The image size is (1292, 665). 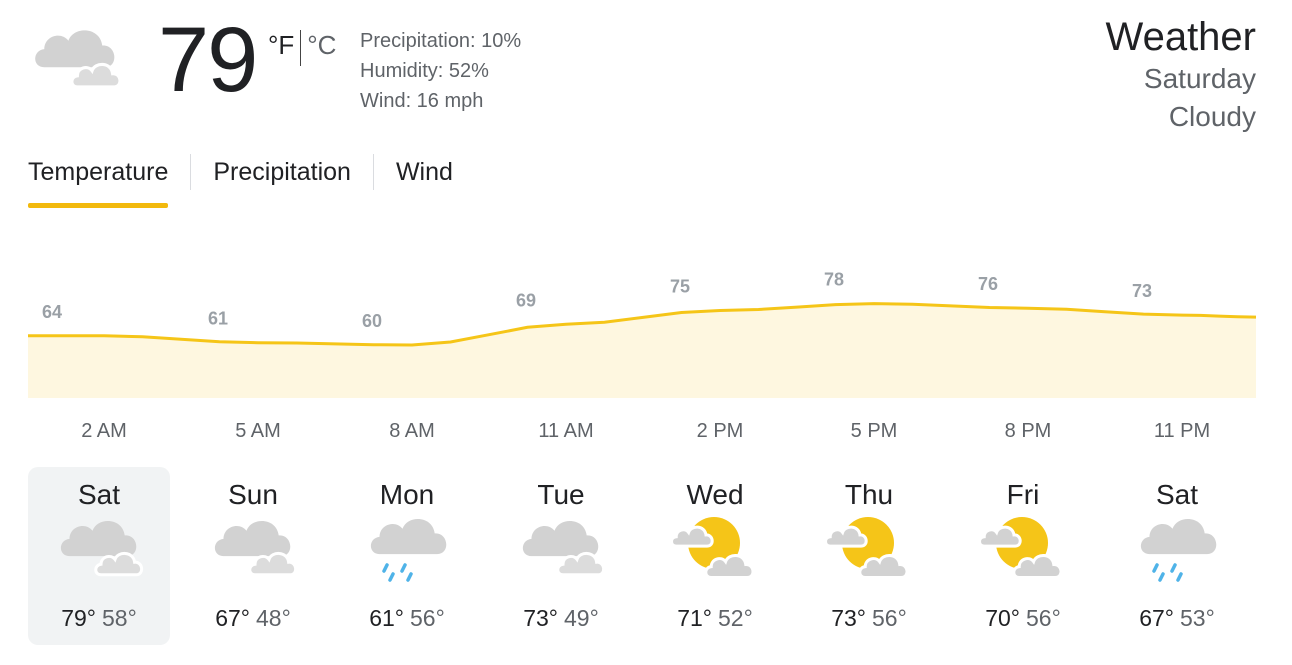 I want to click on weather-header: Weather Saturday Cloudy, so click(x=1181, y=75).